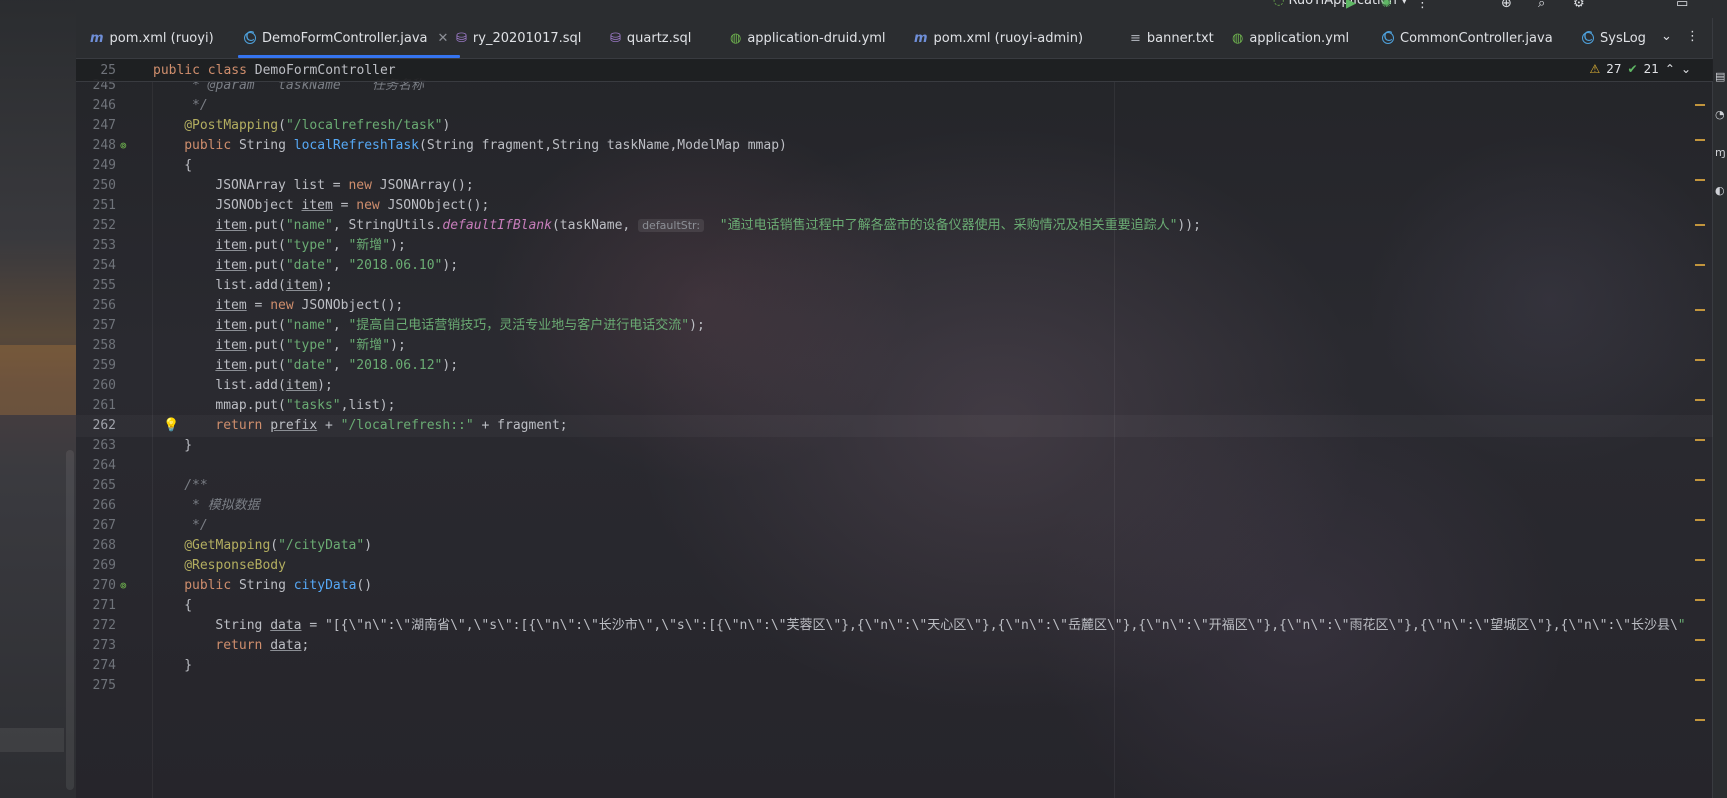 The width and height of the screenshot is (1727, 798). What do you see at coordinates (1172, 38) in the screenshot?
I see `tab-banner-txt: ≡ banner.txt` at bounding box center [1172, 38].